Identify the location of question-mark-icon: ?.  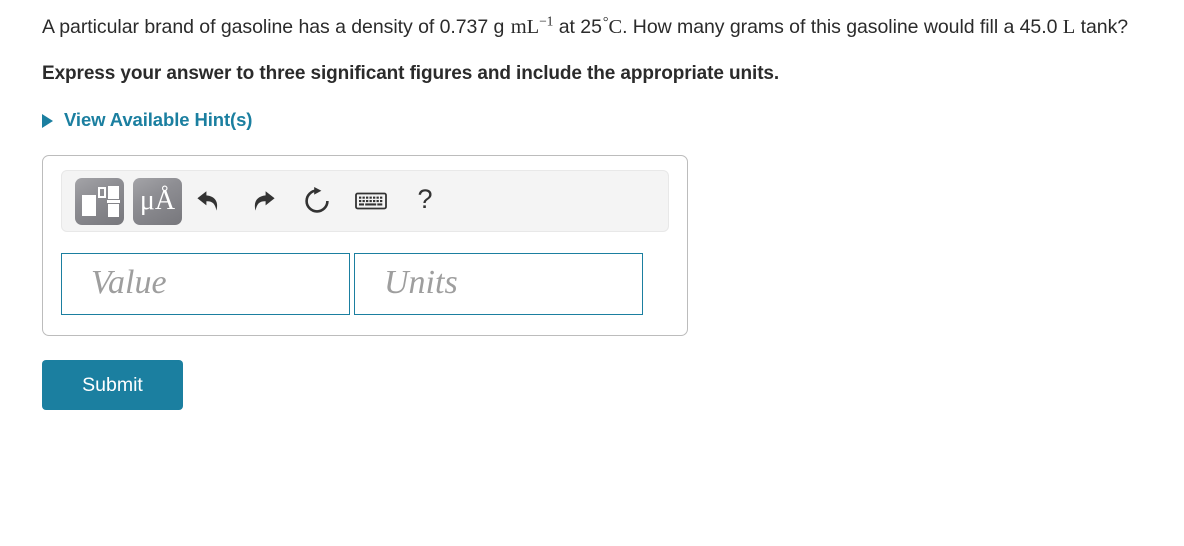
(425, 199).